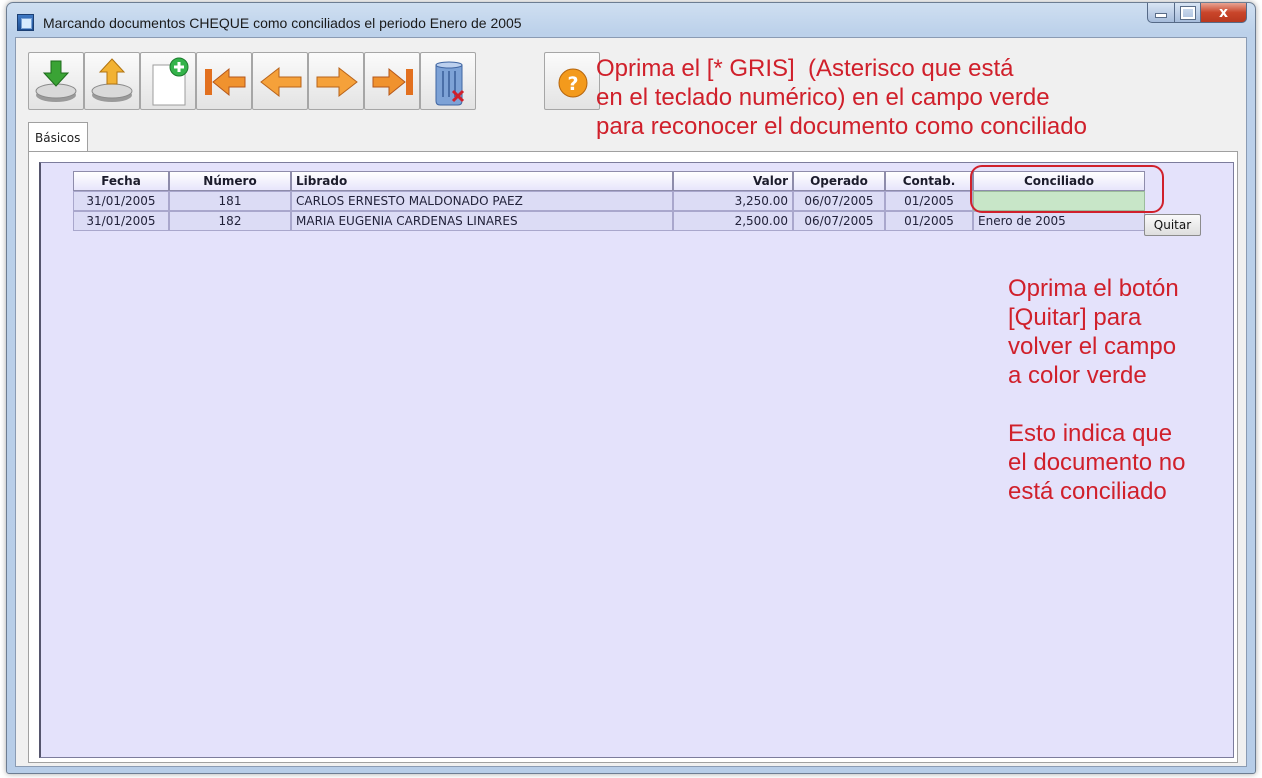 Image resolution: width=1262 pixels, height=778 pixels. I want to click on cell-librado: MARIA EUGENIA CARDENAS LINARES, so click(482, 221).